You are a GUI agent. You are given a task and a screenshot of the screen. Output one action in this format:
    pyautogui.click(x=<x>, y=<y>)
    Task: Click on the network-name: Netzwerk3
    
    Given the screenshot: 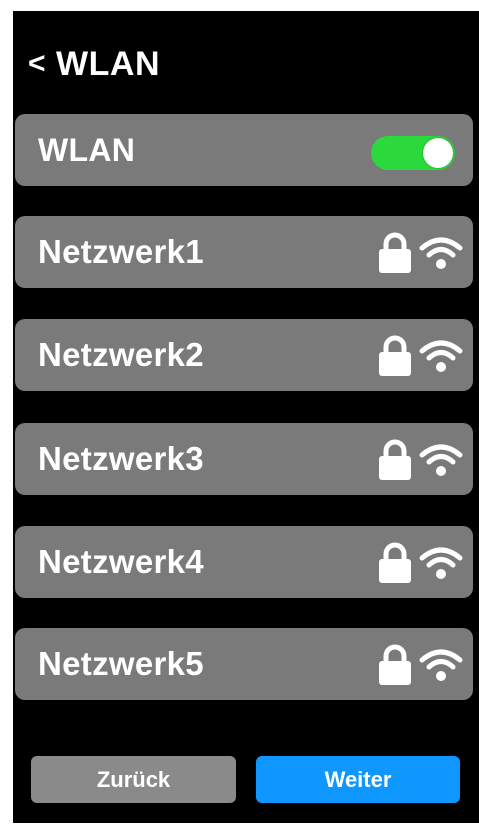 What is the action you would take?
    pyautogui.click(x=121, y=458)
    